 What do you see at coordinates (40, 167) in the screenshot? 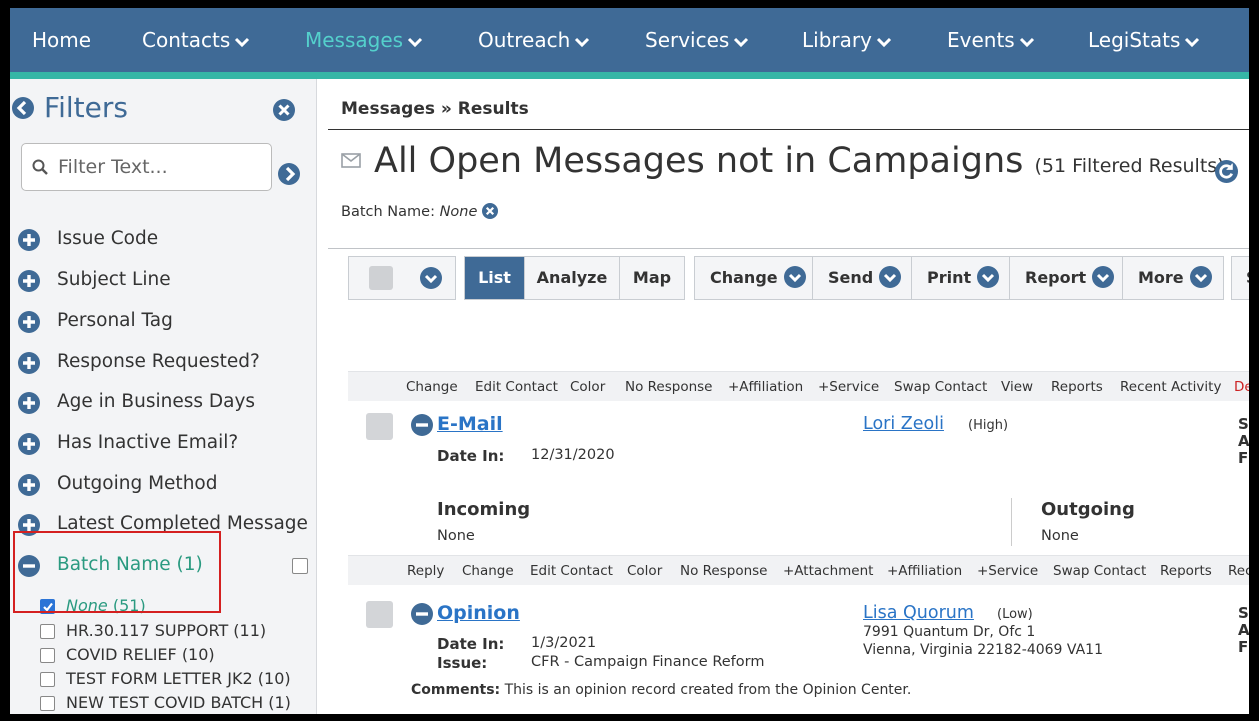
I see `search-icon` at bounding box center [40, 167].